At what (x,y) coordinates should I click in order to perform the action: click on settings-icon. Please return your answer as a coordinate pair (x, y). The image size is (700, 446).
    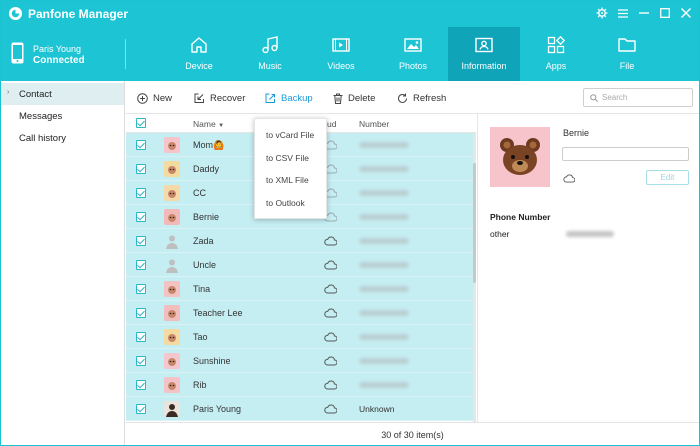
    Looking at the image, I should click on (602, 13).